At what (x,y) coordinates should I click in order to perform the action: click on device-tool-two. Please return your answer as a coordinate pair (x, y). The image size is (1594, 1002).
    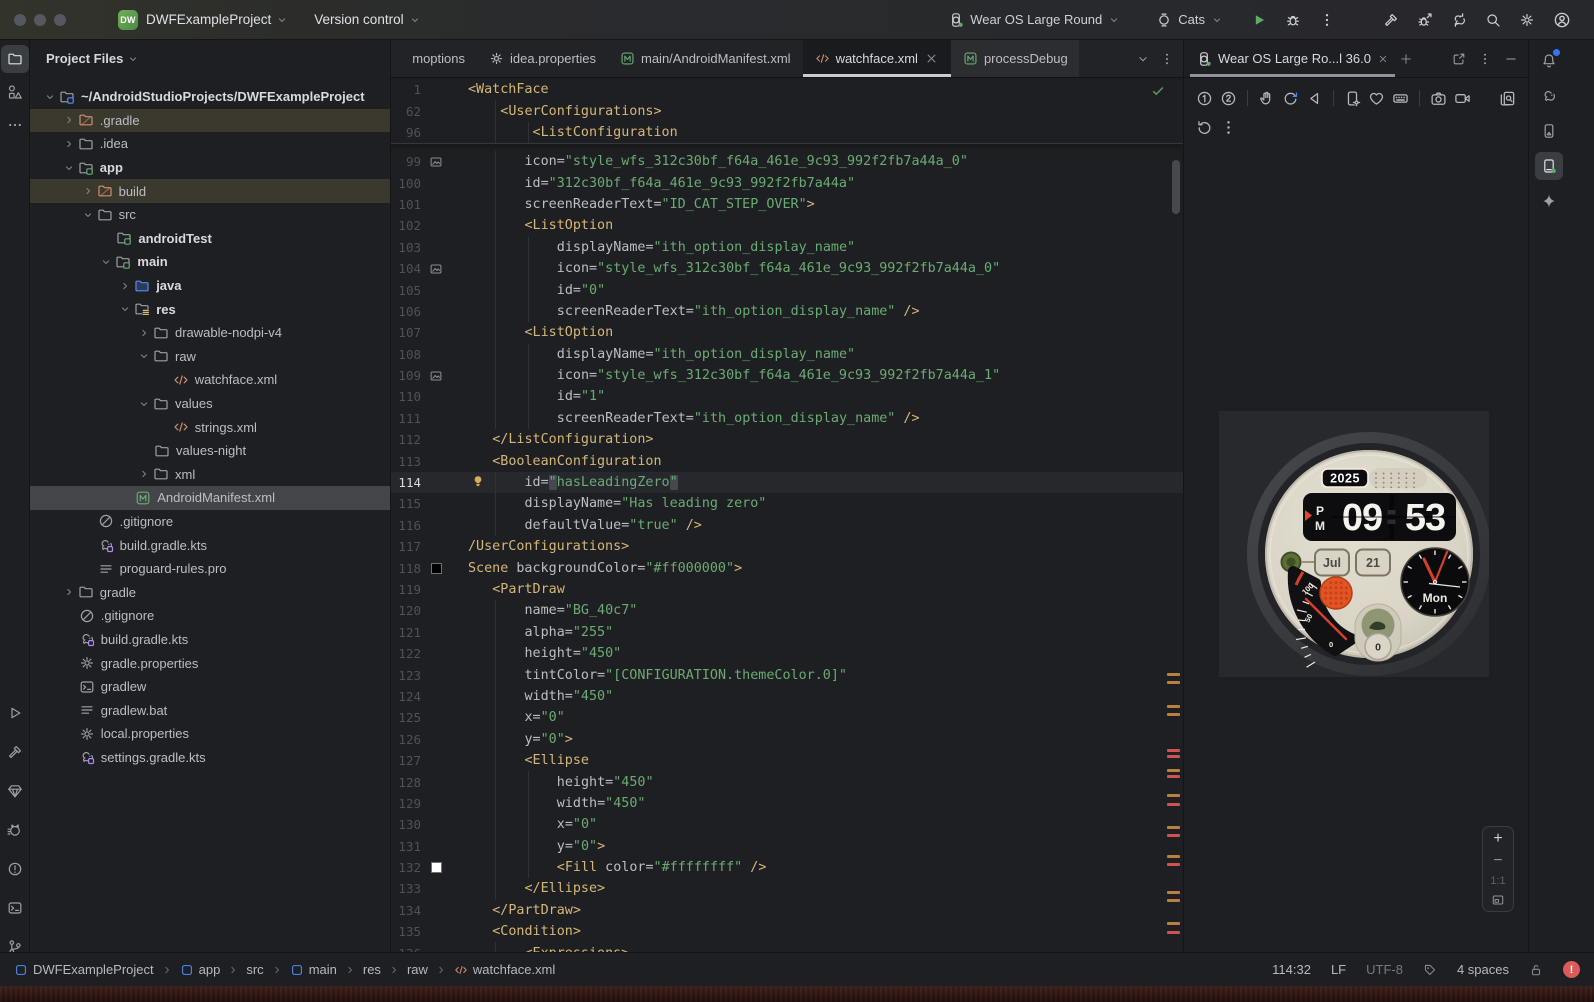
    Looking at the image, I should click on (1228, 98).